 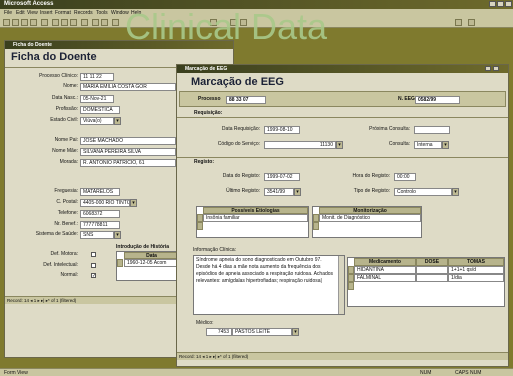 I want to click on med-cell-tomas: 1+1+1 qs/d, so click(x=476, y=270).